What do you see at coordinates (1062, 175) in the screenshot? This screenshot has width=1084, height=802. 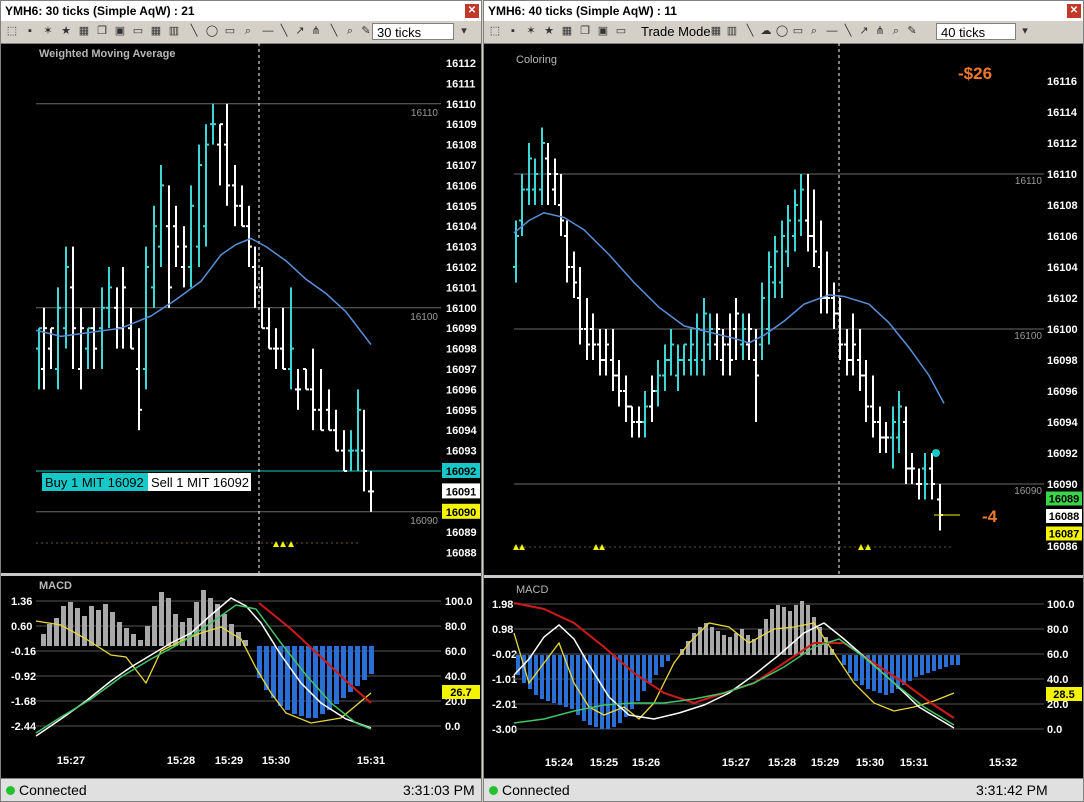 I see `right-price-axis-label: 16110` at bounding box center [1062, 175].